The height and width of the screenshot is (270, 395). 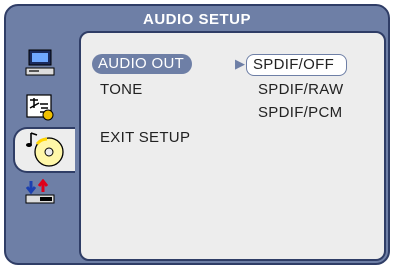 I want to click on monitor-icon, so click(x=40, y=62).